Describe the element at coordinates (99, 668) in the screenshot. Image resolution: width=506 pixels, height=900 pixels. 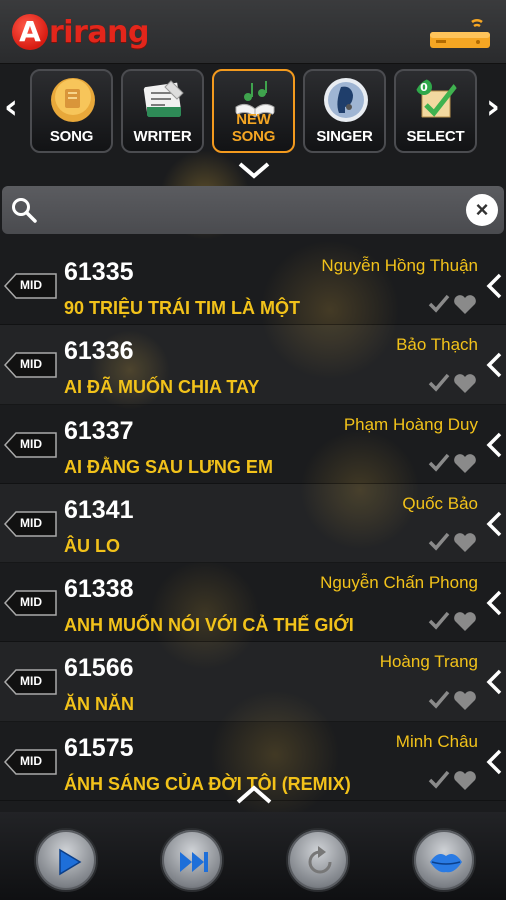
I see `song-code: 61566` at that location.